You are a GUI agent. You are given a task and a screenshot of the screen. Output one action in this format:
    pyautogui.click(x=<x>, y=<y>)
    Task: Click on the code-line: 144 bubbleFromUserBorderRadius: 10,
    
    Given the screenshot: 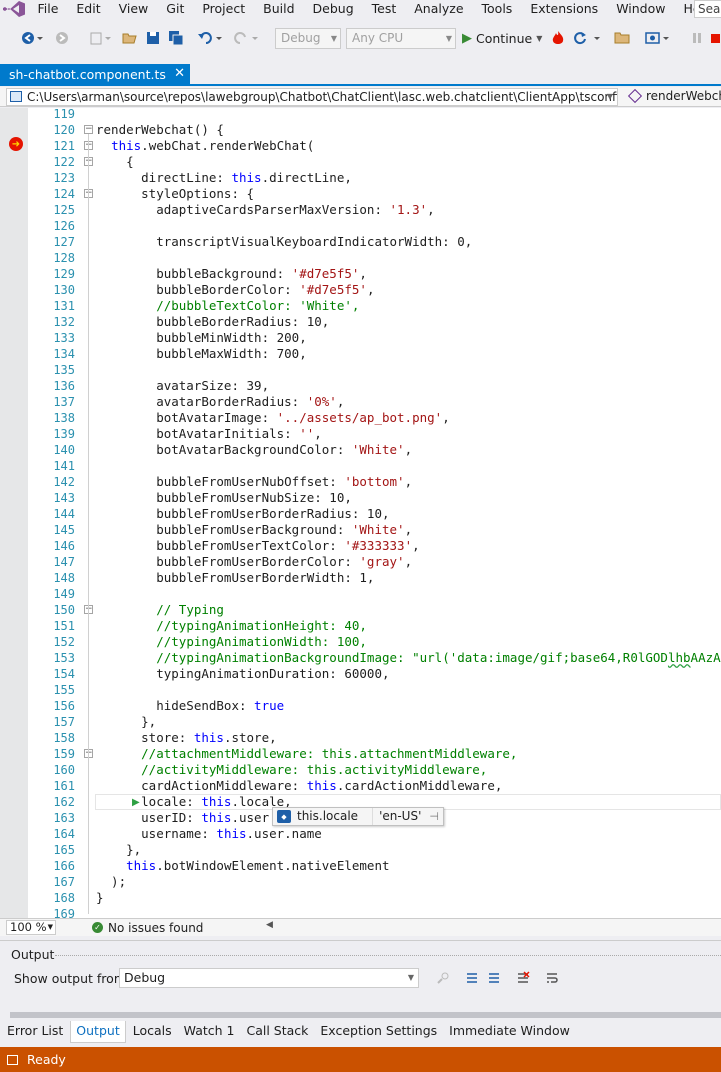 What is the action you would take?
    pyautogui.click(x=360, y=514)
    